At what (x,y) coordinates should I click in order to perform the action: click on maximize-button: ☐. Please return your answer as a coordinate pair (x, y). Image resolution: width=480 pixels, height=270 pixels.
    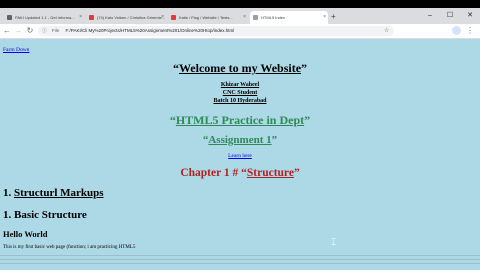
    Looking at the image, I should click on (450, 16).